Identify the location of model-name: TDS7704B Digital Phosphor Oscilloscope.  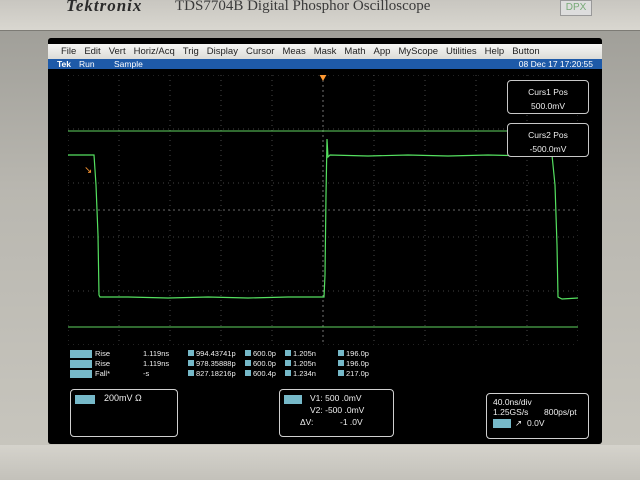
(303, 7).